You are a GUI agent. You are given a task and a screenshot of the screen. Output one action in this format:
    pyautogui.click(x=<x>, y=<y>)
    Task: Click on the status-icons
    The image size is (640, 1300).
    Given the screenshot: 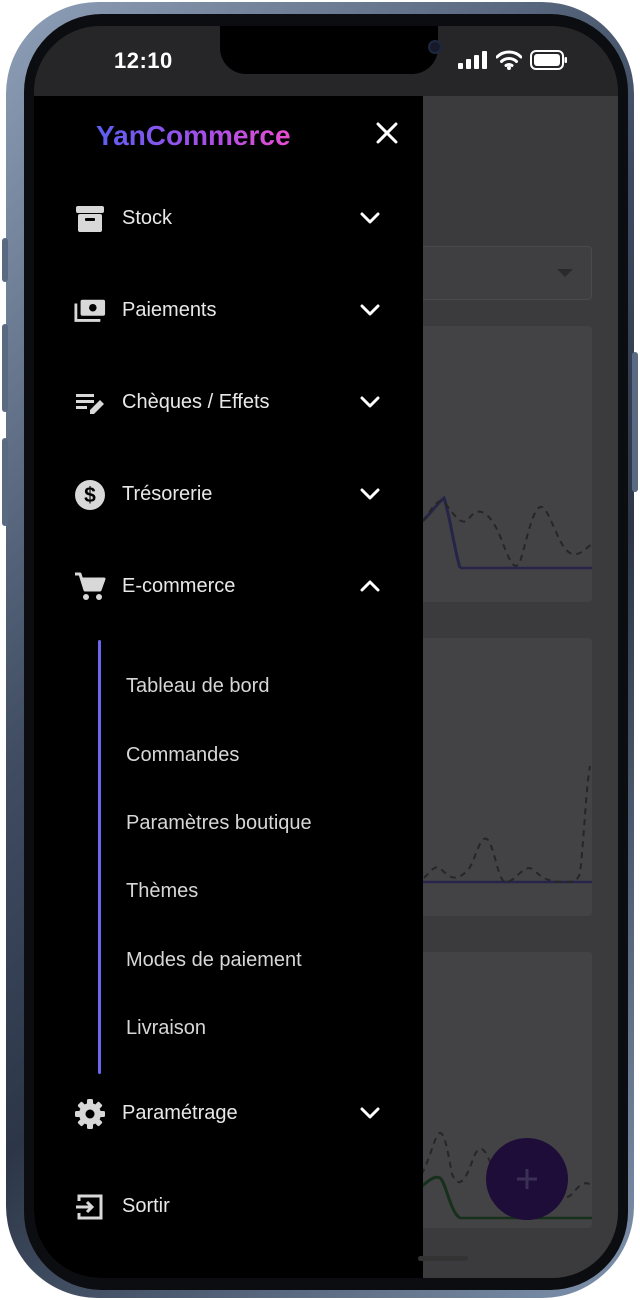 What is the action you would take?
    pyautogui.click(x=513, y=60)
    